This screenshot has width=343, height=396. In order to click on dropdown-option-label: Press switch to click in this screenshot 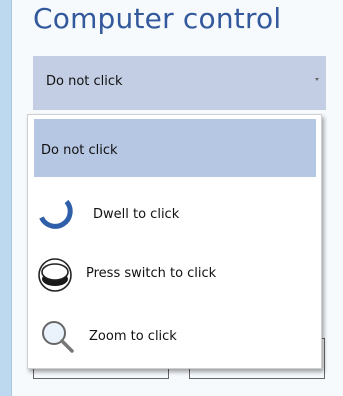, I will do `click(151, 273)`.